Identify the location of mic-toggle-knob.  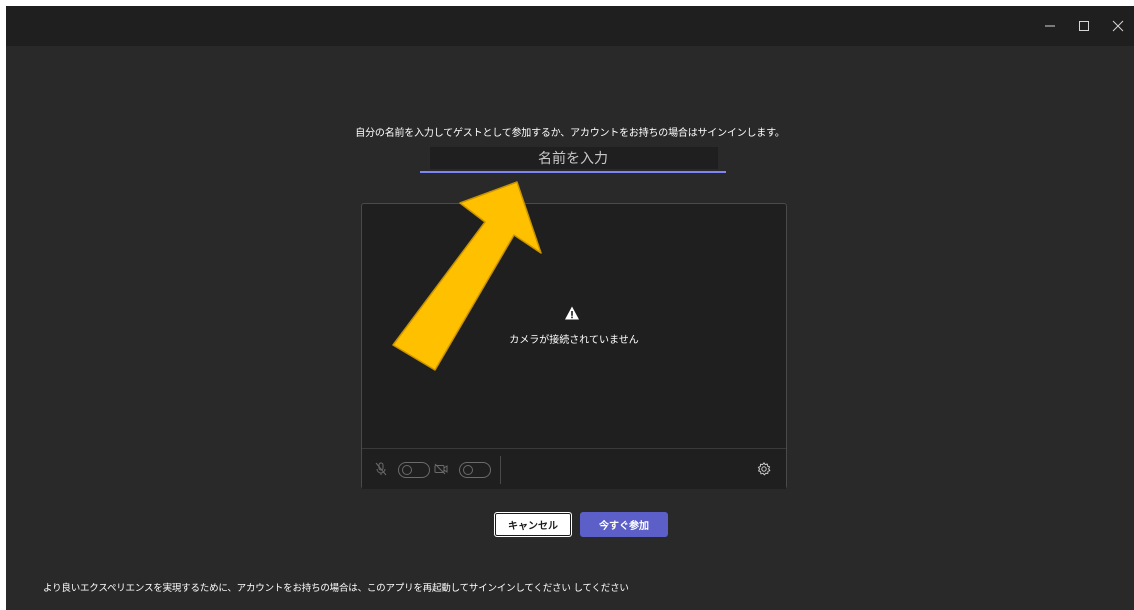
(407, 470).